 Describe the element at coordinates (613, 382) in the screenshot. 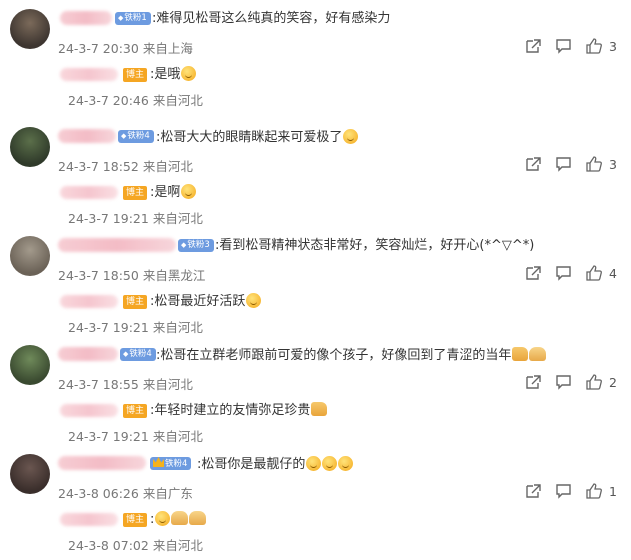

I see `like-count: 2` at that location.